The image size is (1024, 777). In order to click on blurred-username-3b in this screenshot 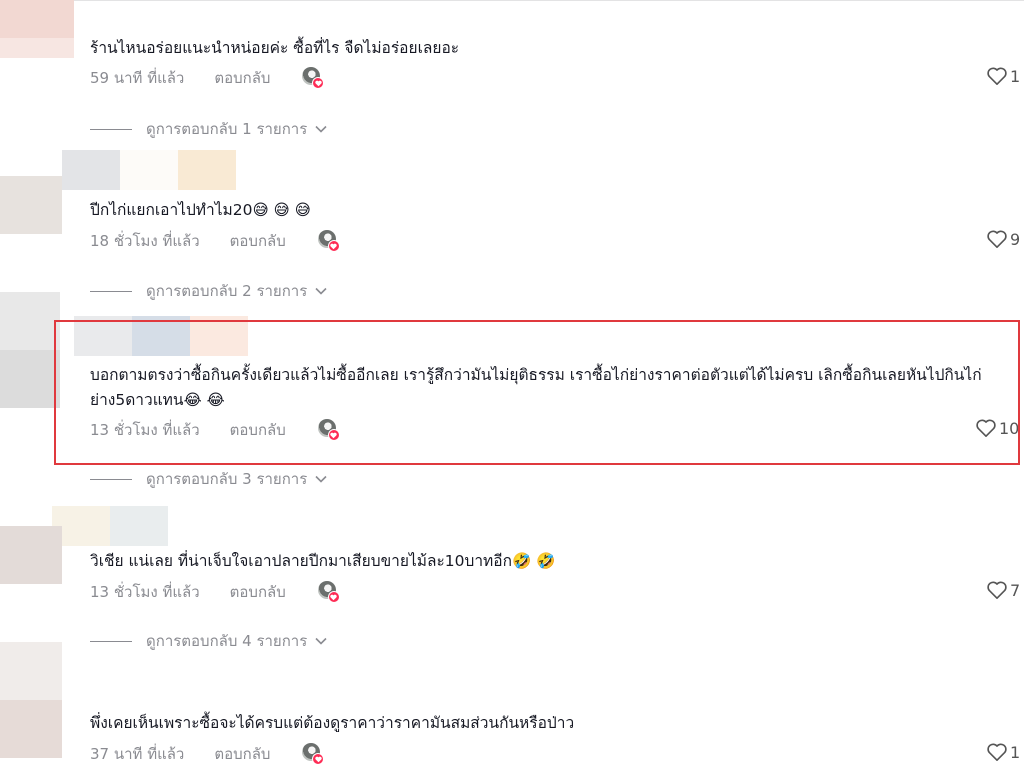, I will do `click(161, 336)`.